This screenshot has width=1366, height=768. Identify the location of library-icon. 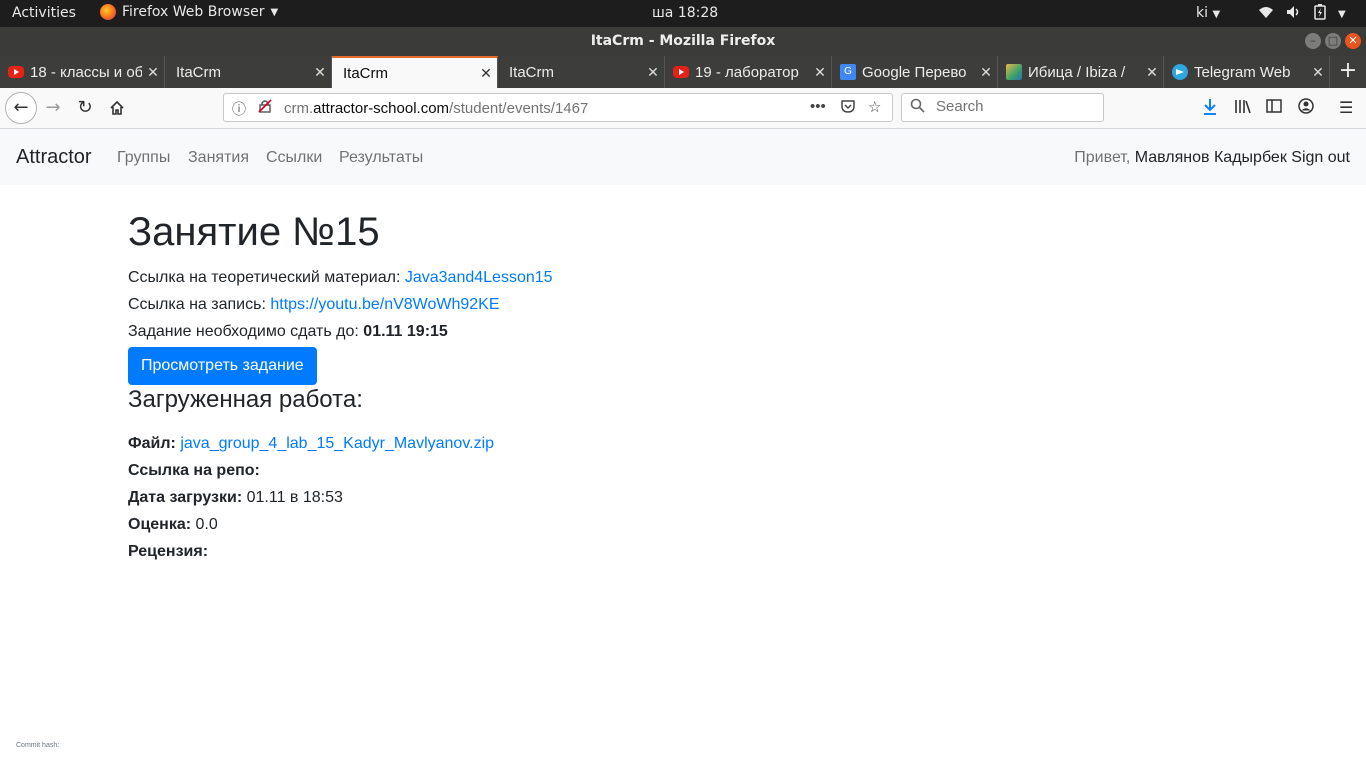
(1243, 108).